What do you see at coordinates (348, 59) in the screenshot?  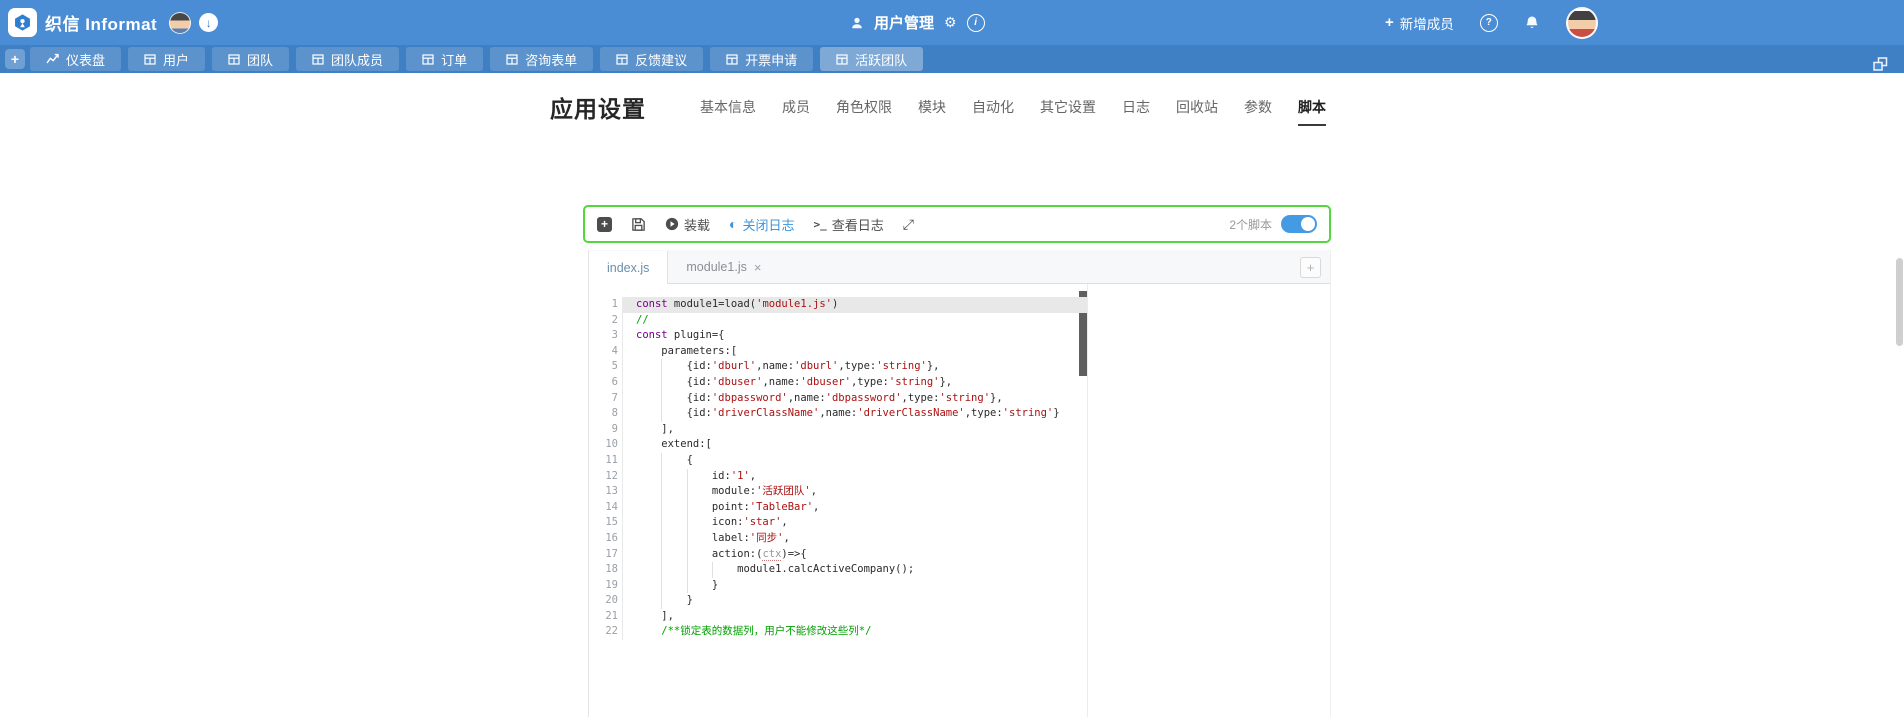 I see `nav-tab-团队成员: 团队成员` at bounding box center [348, 59].